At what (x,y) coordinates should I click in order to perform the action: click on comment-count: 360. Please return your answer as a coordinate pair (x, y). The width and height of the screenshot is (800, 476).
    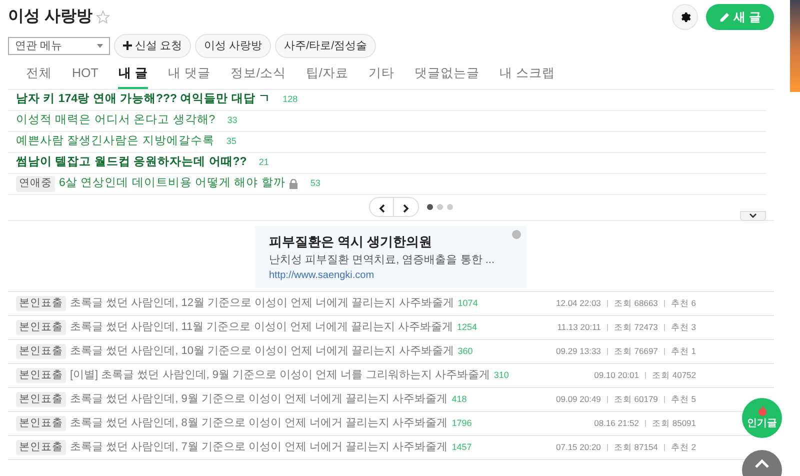
    Looking at the image, I should click on (465, 351).